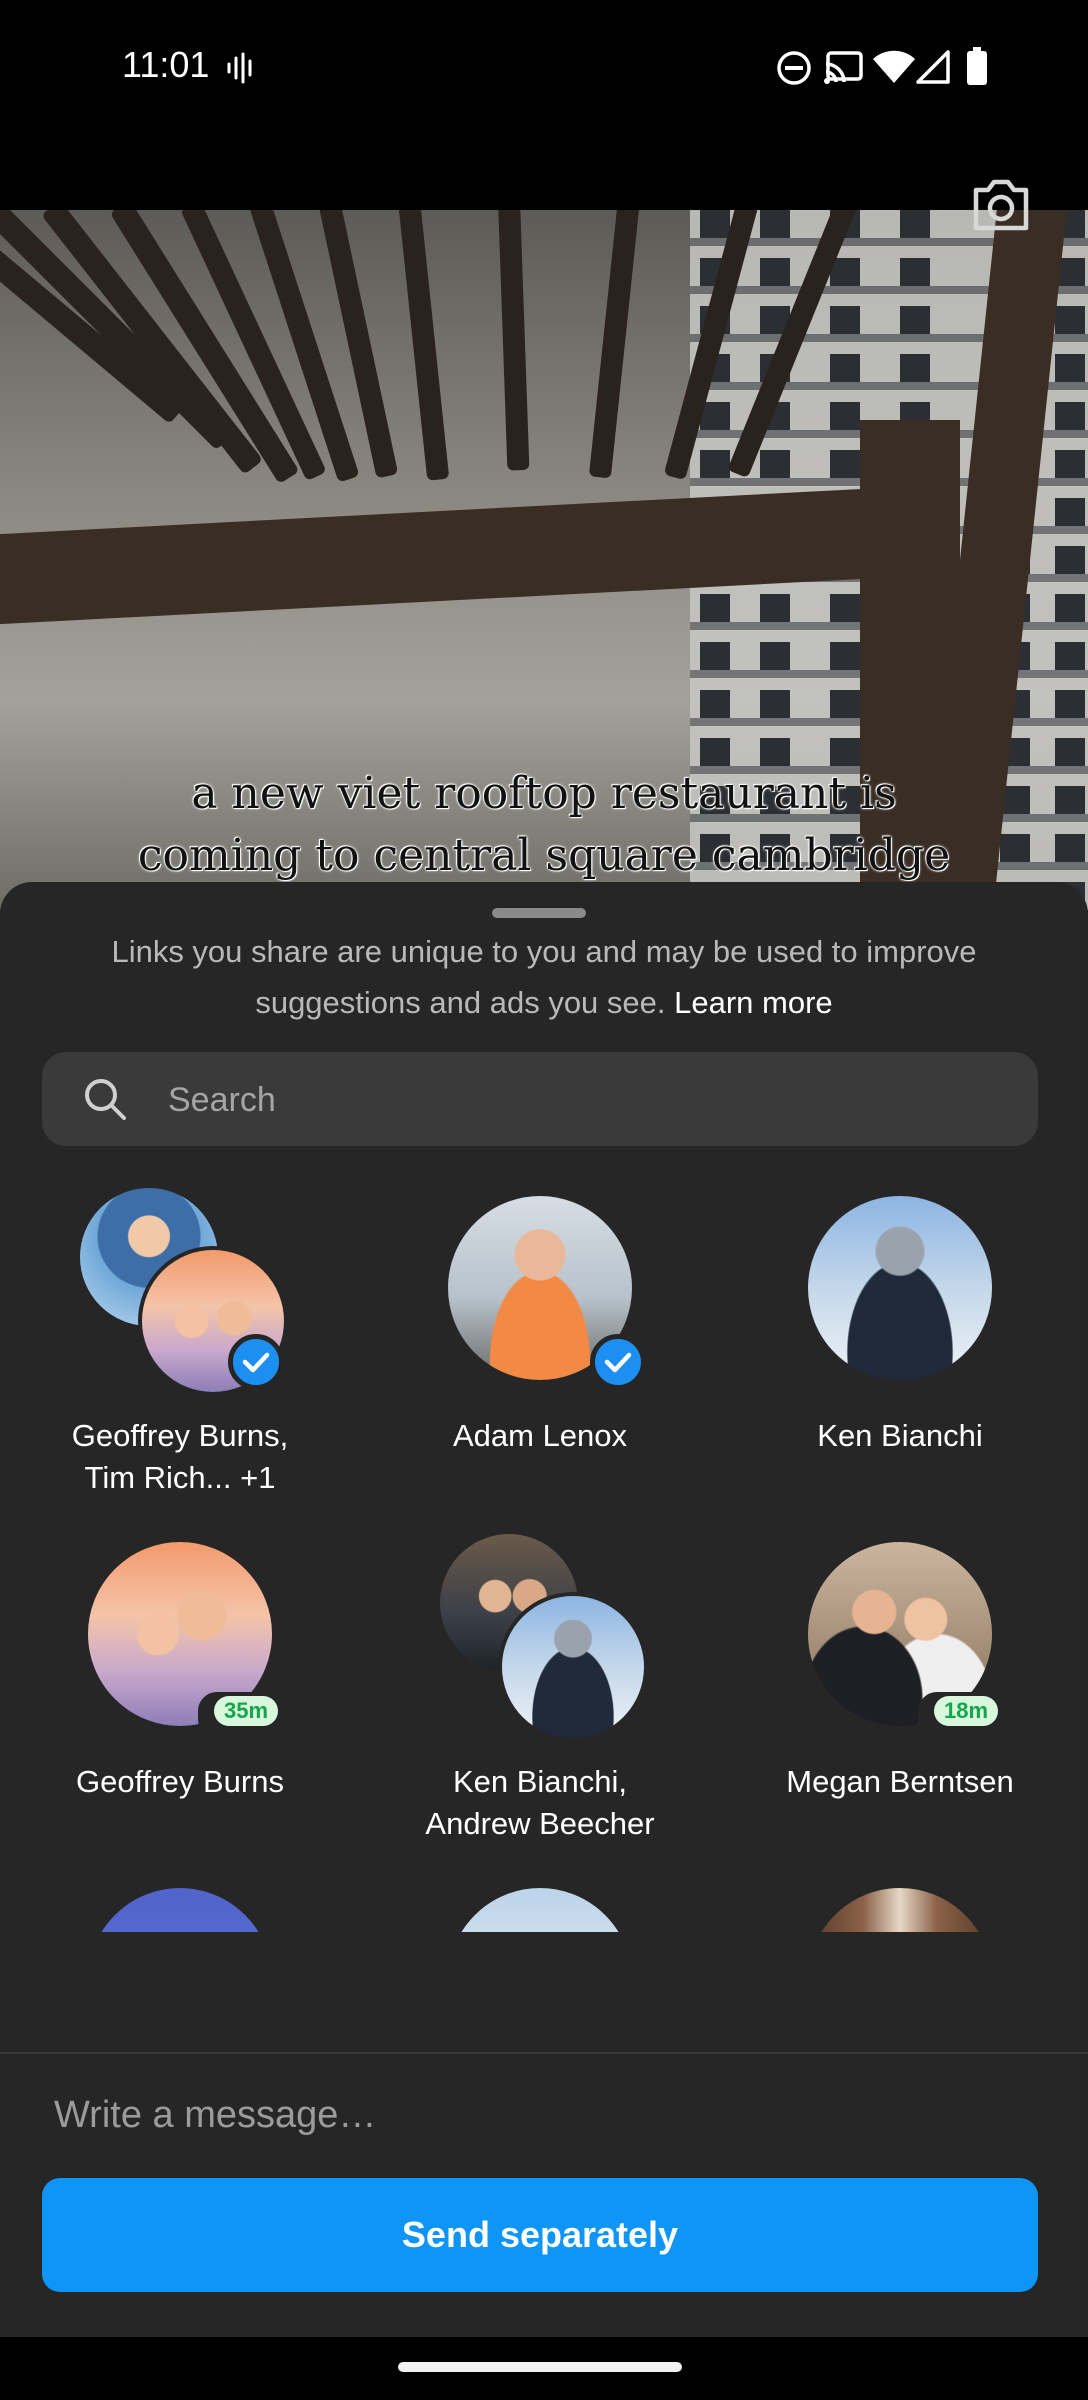 This screenshot has height=2400, width=1088. Describe the element at coordinates (933, 67) in the screenshot. I see `signal-icon` at that location.